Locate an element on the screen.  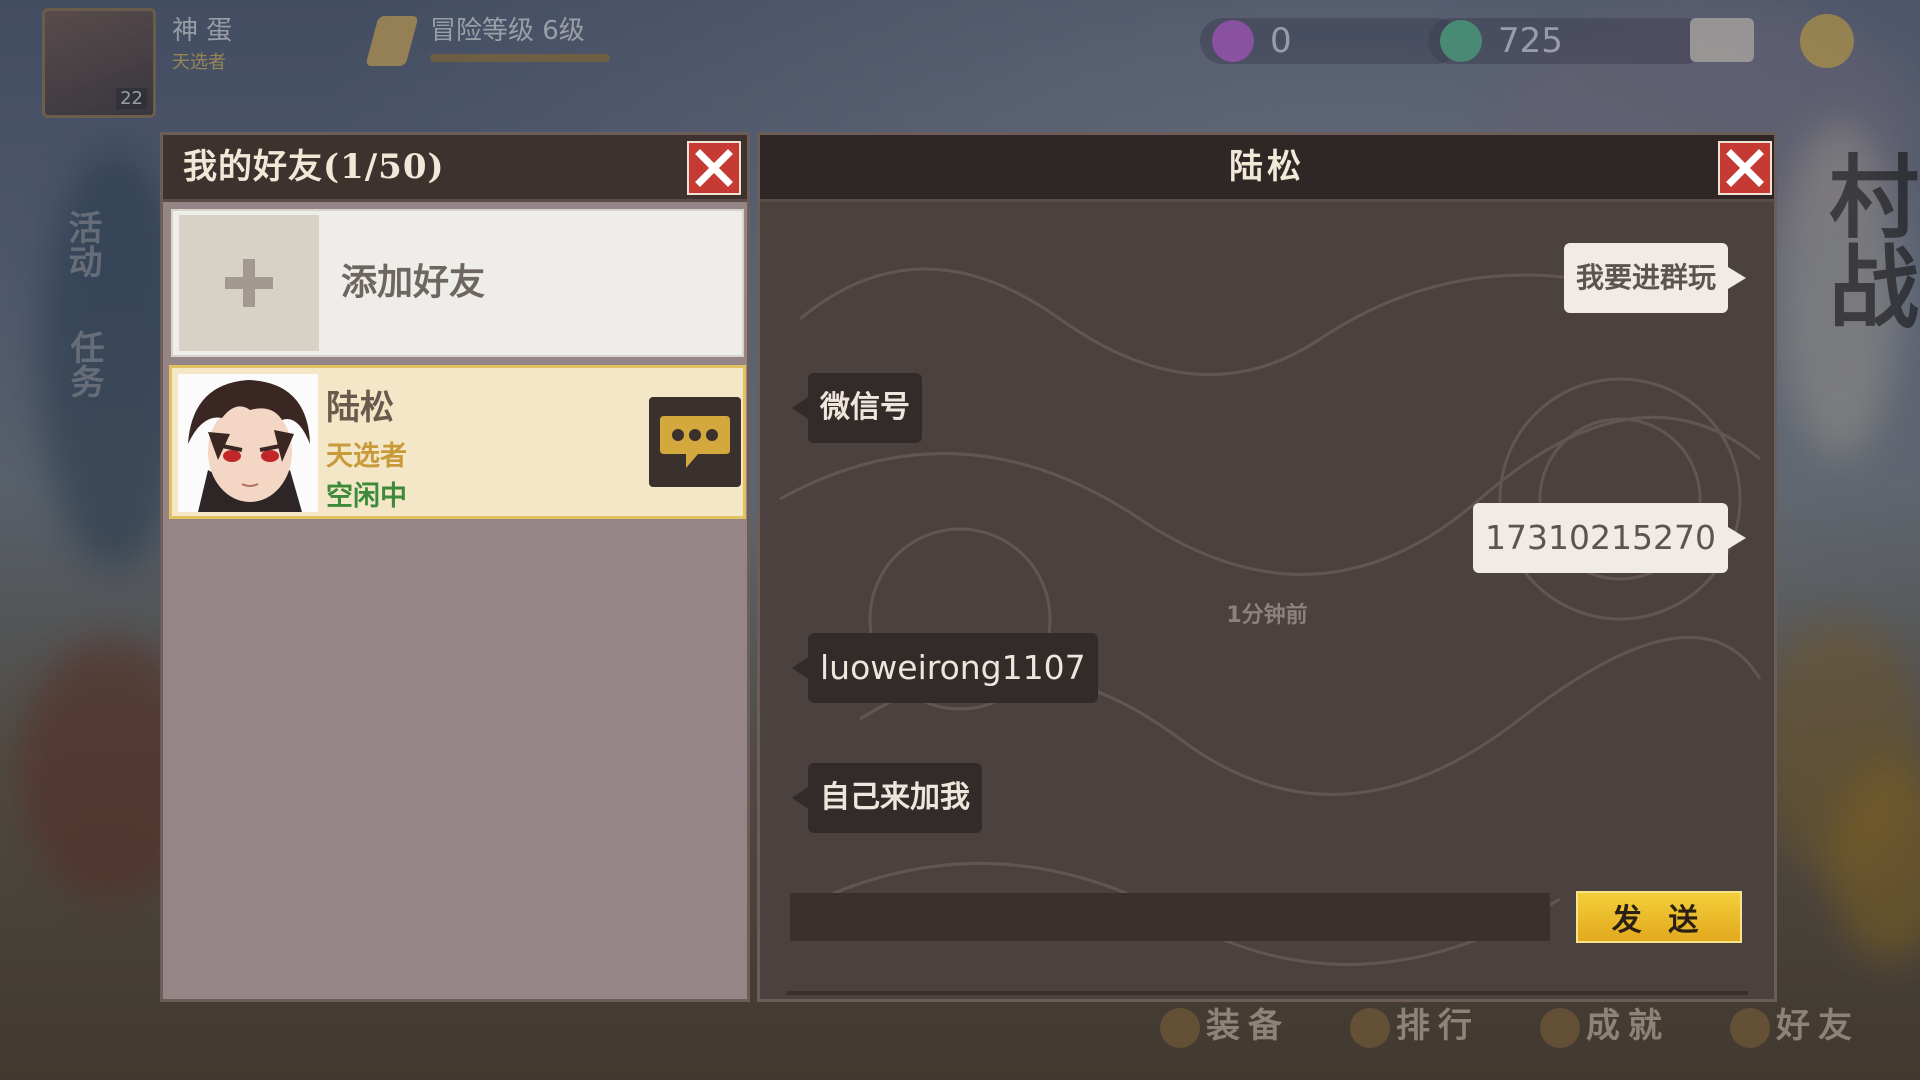
ranking-icon is located at coordinates (1370, 1027).